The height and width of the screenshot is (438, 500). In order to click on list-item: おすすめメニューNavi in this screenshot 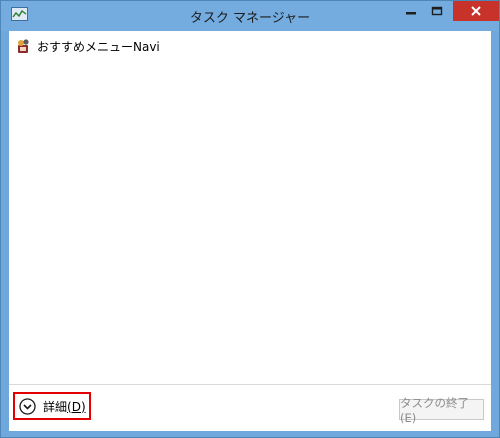, I will do `click(87, 46)`.